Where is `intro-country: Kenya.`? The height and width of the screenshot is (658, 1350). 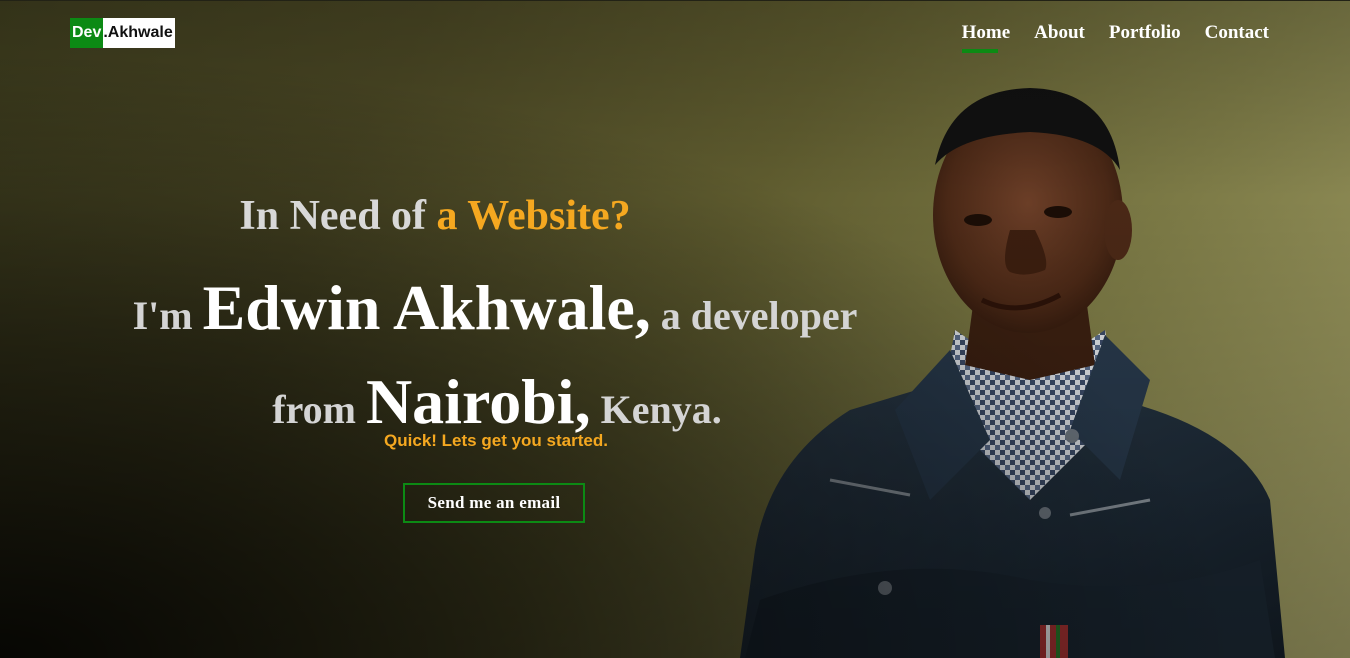 intro-country: Kenya. is located at coordinates (656, 409).